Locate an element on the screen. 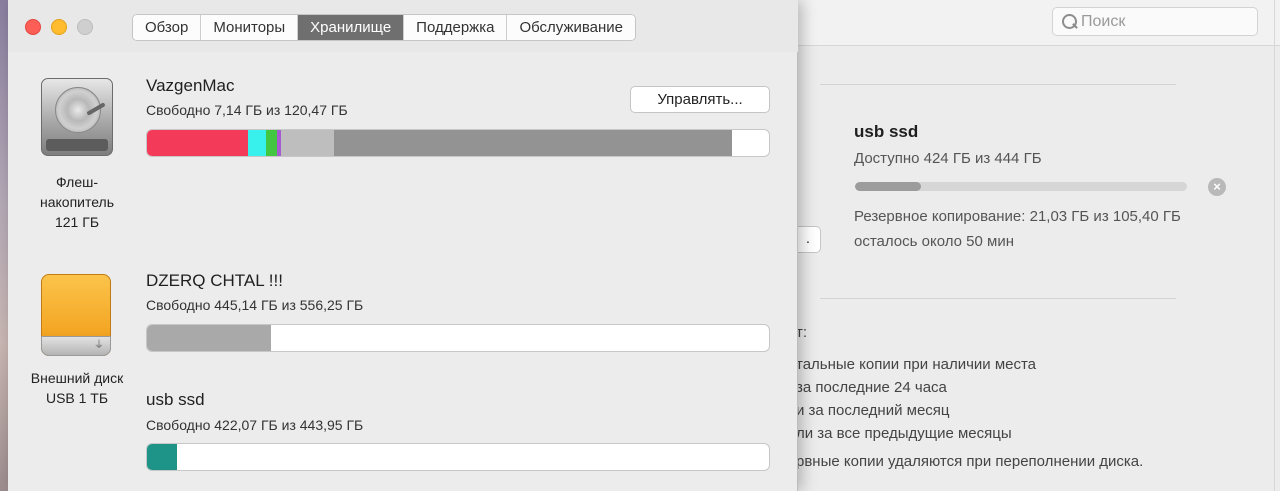 The width and height of the screenshot is (1280, 491). hard-drive-icon is located at coordinates (77, 117).